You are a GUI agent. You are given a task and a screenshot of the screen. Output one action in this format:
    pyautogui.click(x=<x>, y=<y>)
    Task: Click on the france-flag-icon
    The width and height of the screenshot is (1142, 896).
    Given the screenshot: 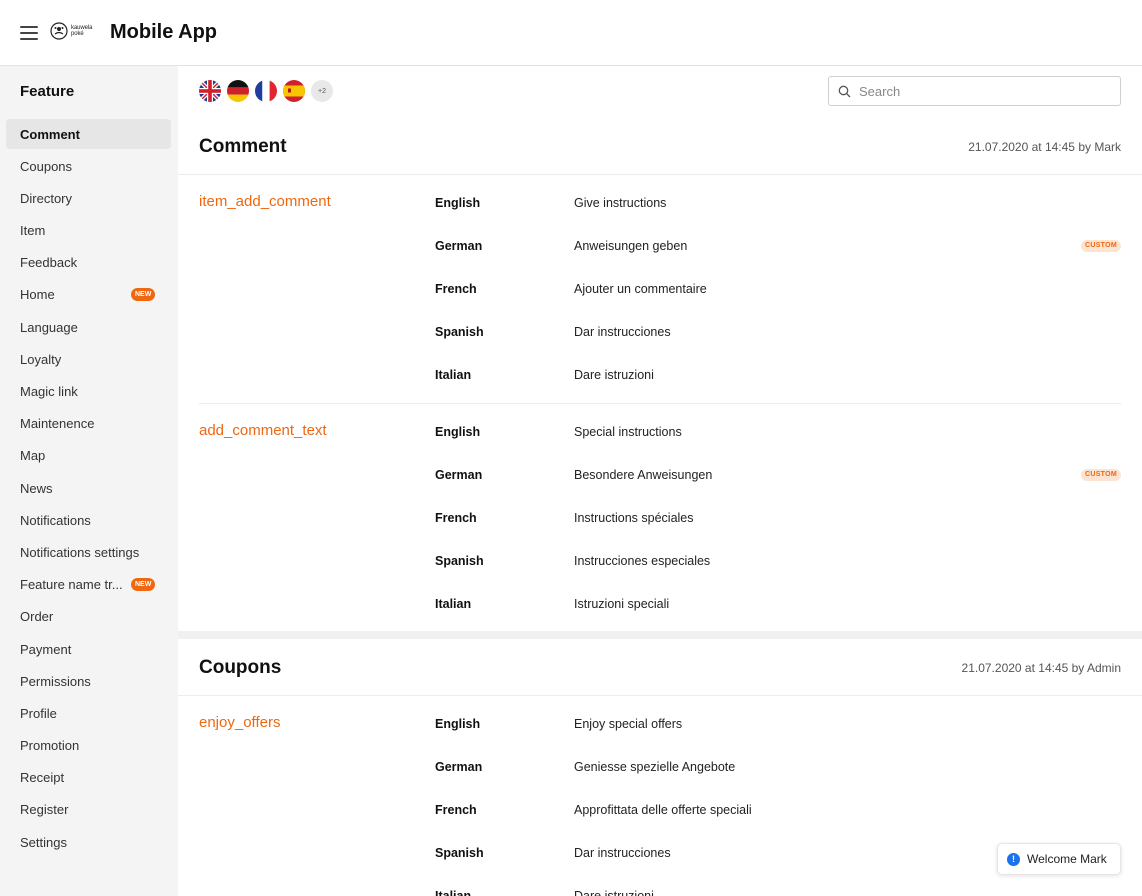 What is the action you would take?
    pyautogui.click(x=266, y=91)
    